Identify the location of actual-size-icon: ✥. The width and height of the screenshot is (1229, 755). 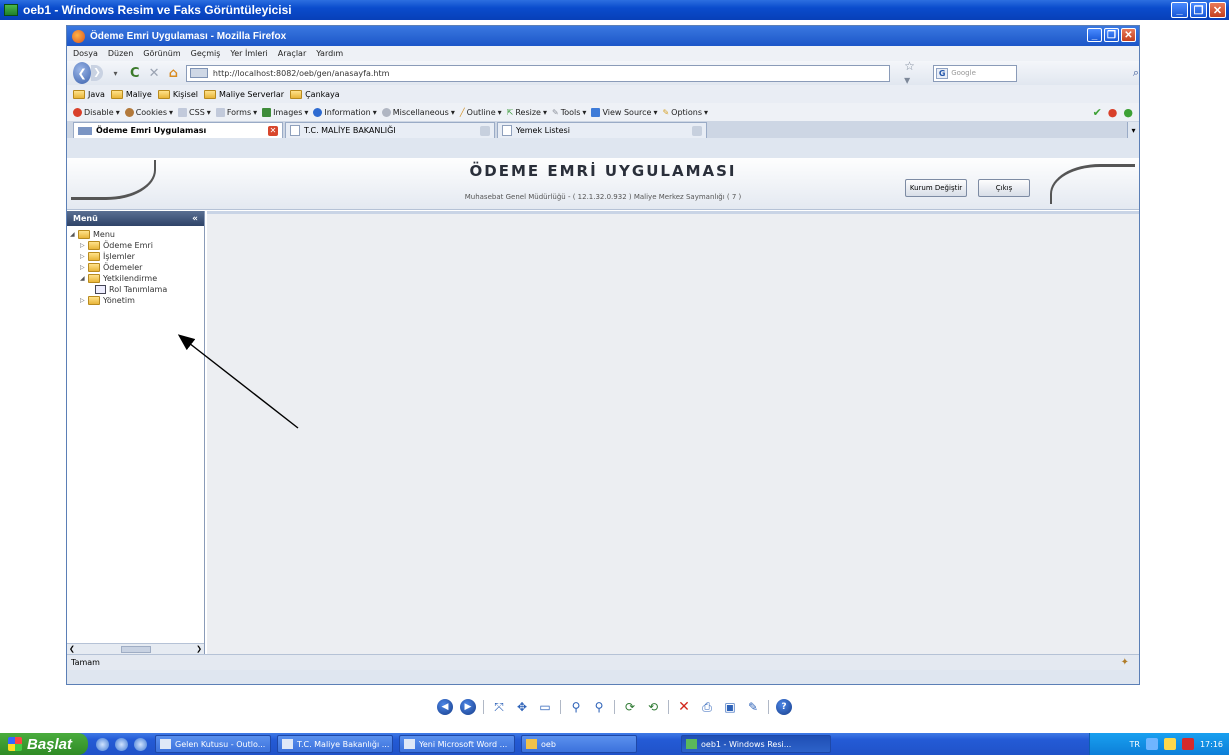
(522, 707).